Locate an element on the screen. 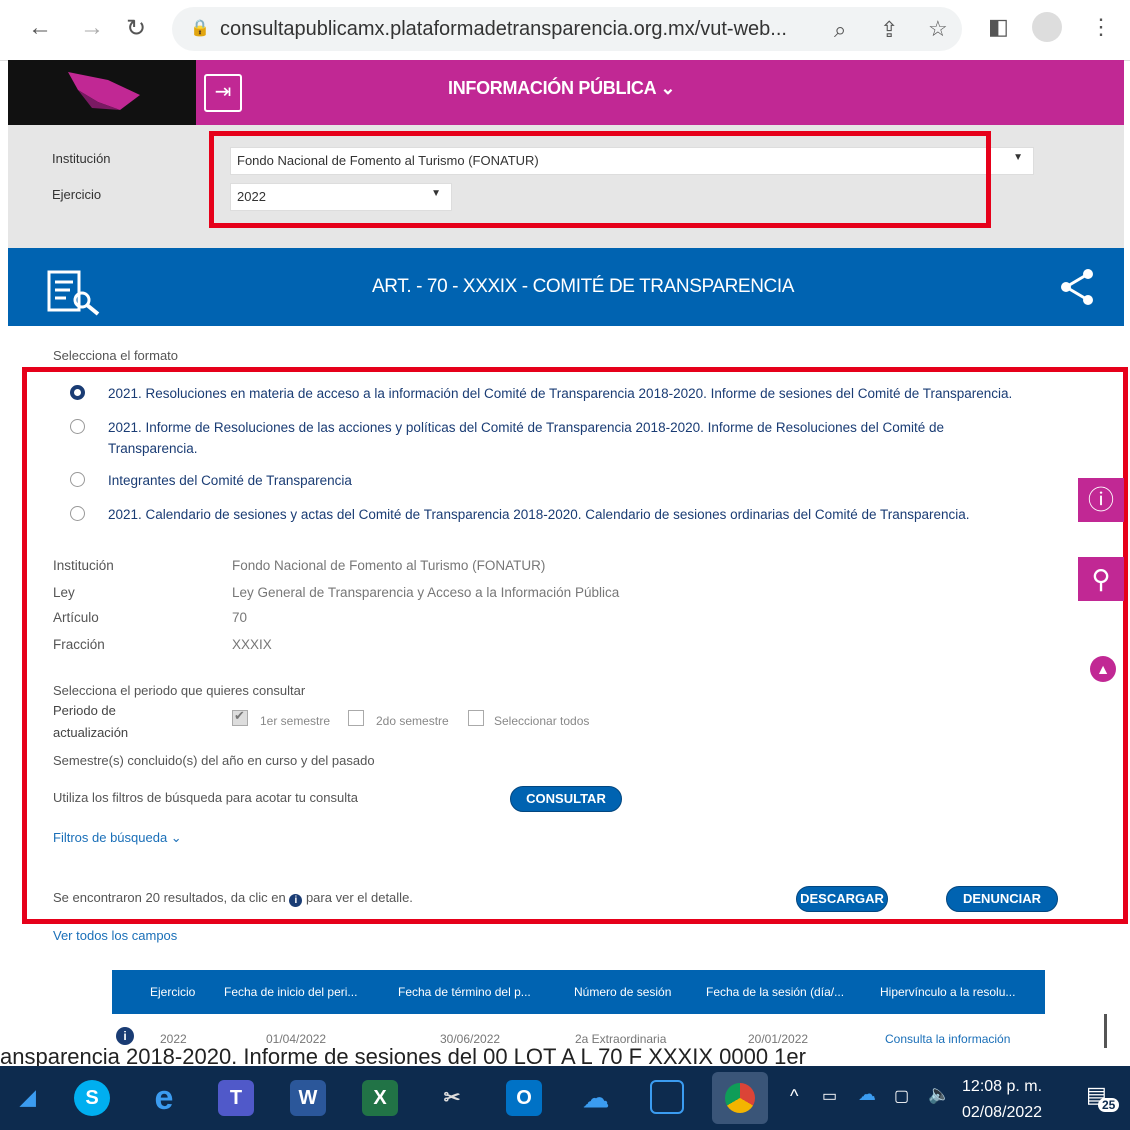 This screenshot has height=1130, width=1130. clock-time: 12:08 p. m. is located at coordinates (1002, 1086).